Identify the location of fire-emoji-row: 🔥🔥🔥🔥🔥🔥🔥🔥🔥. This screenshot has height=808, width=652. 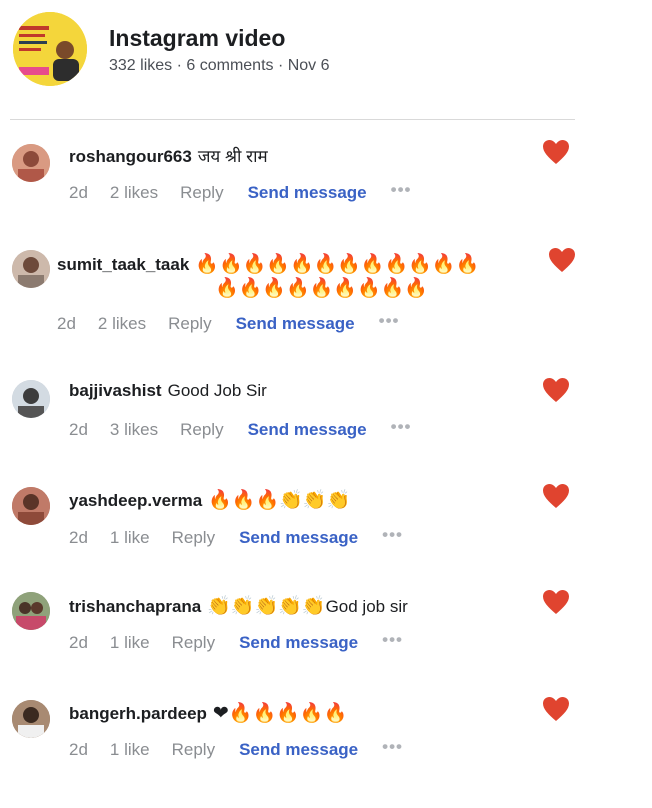
(321, 288).